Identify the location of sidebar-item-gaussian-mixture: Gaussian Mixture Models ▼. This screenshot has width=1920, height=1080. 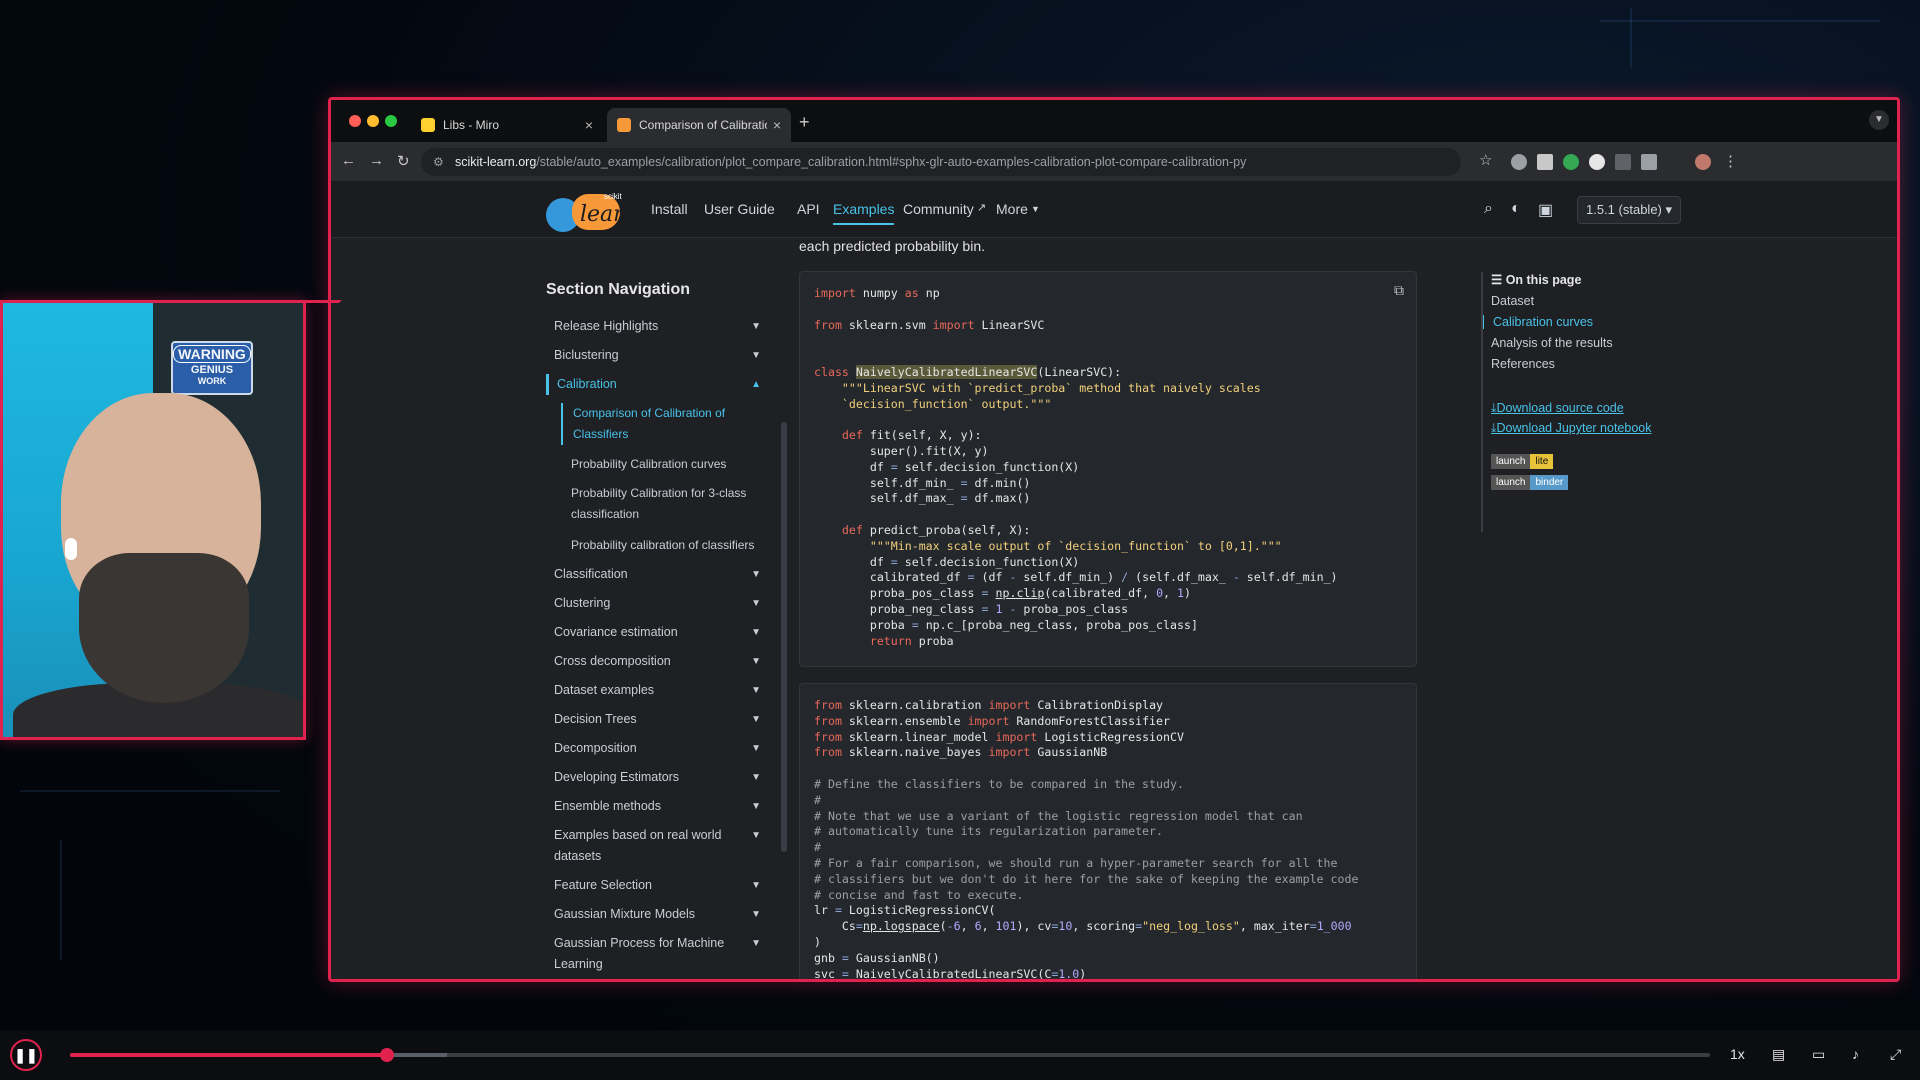
(658, 914).